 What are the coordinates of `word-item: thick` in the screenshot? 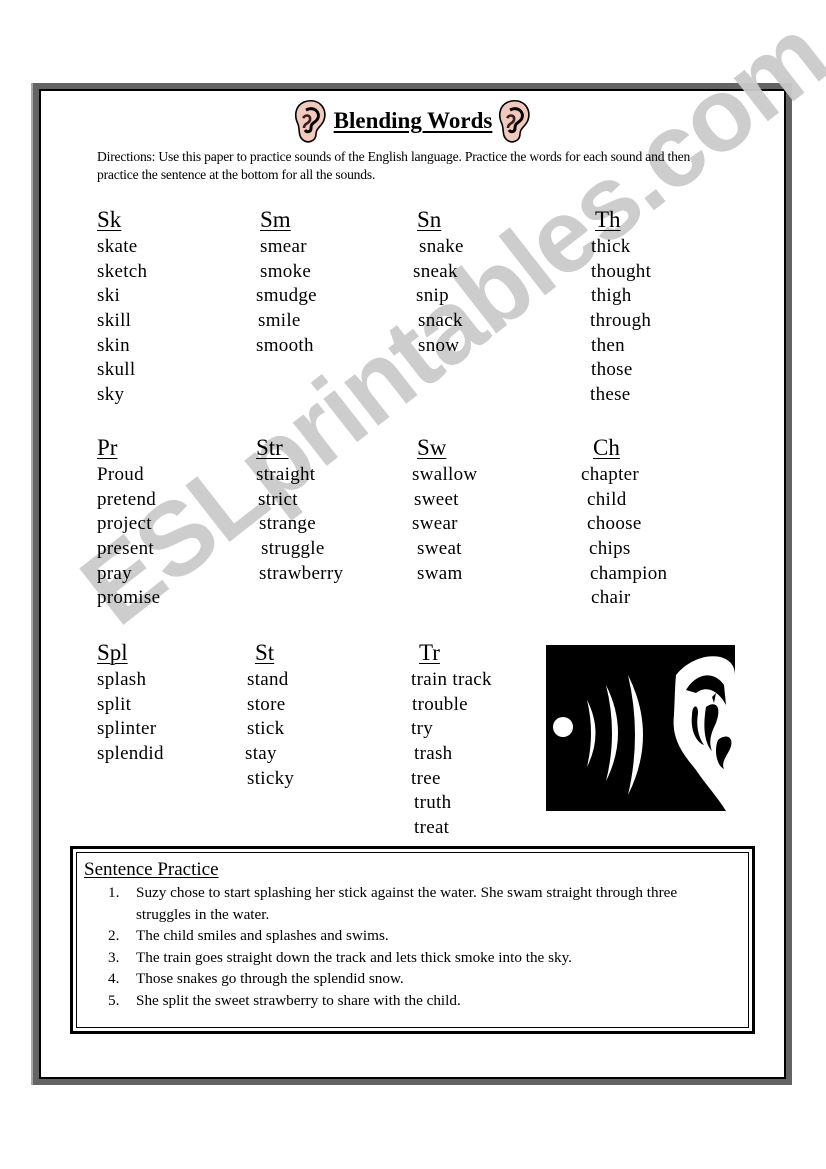 It's located at (611, 246).